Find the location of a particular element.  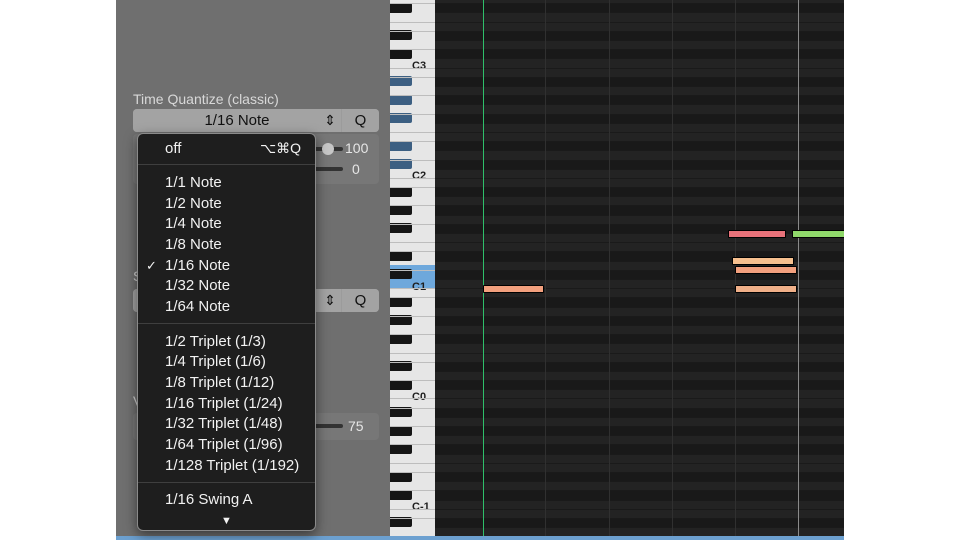

octave-label-c-1: C-1 is located at coordinates (421, 507).